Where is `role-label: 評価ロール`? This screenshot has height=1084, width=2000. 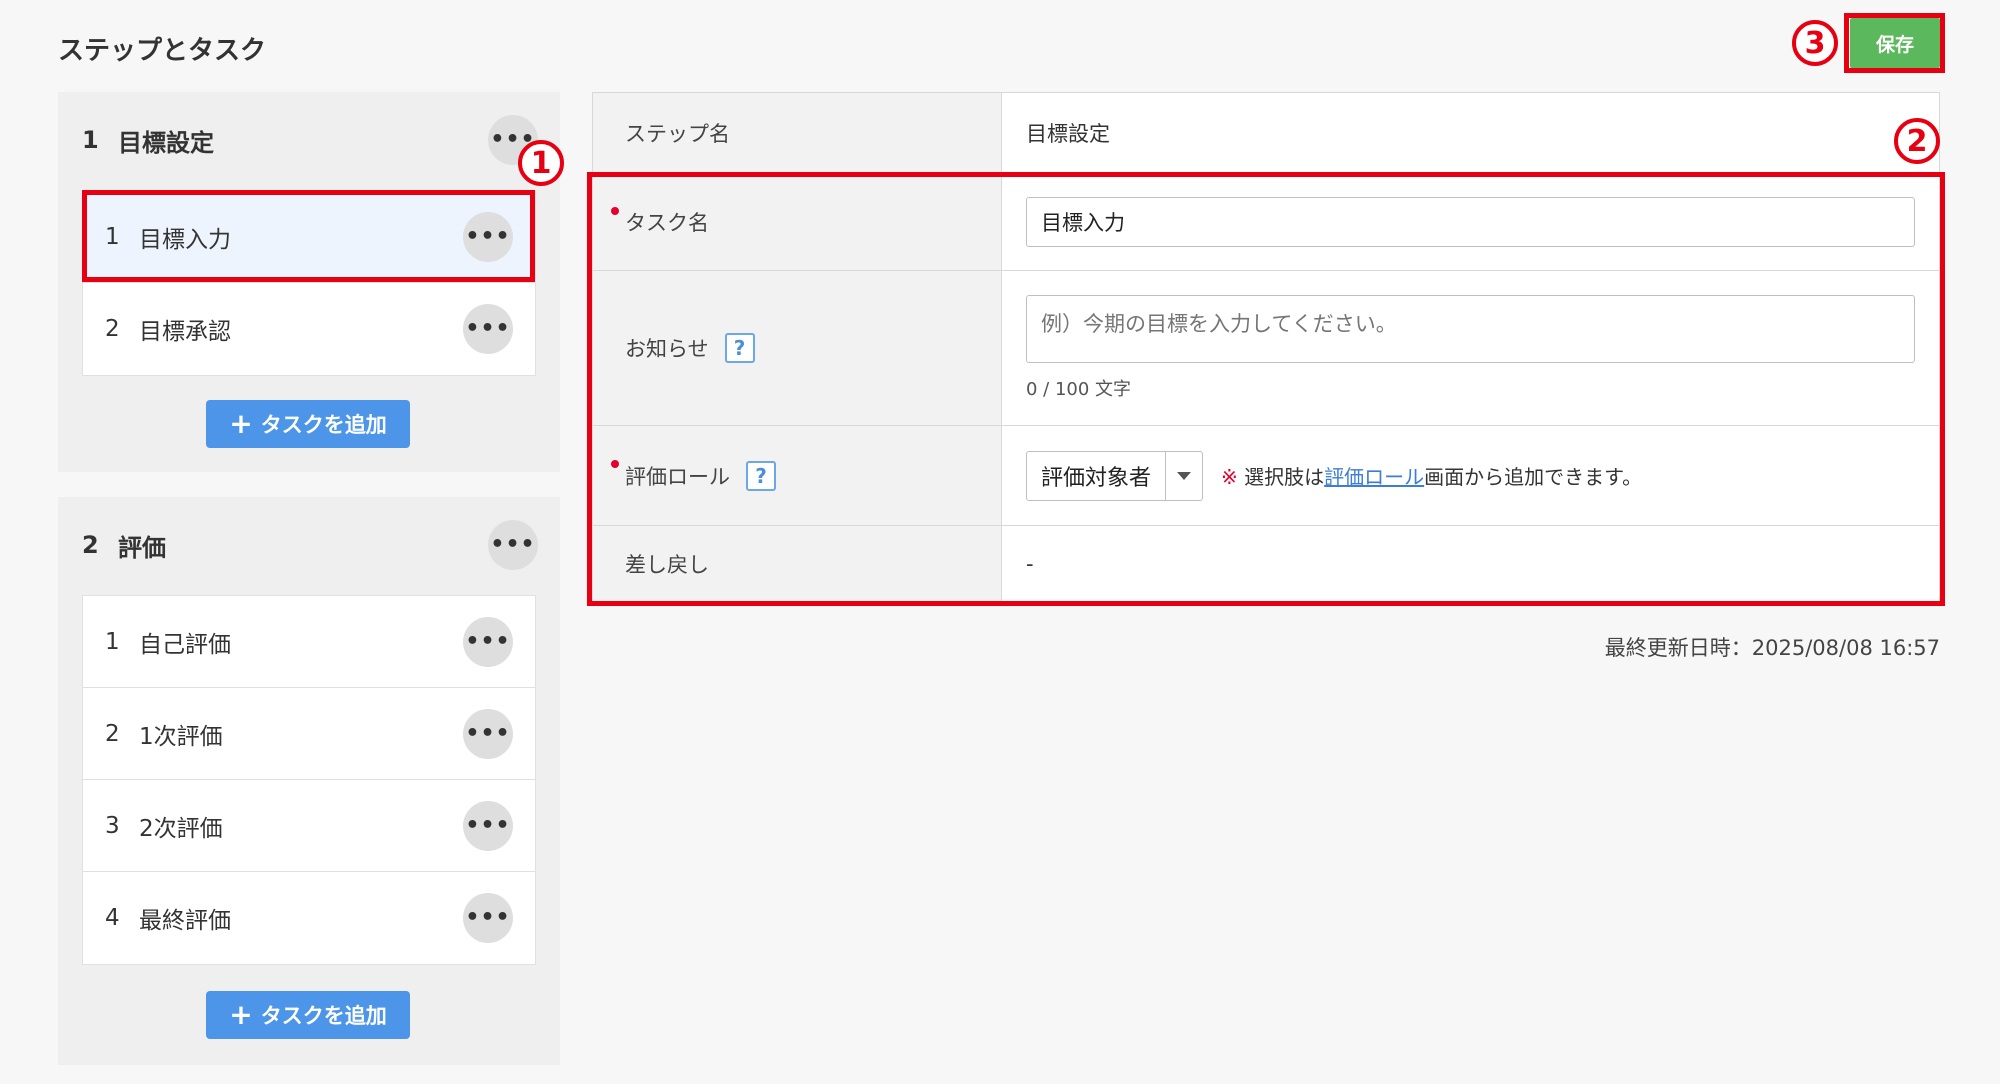
role-label: 評価ロール is located at coordinates (677, 476).